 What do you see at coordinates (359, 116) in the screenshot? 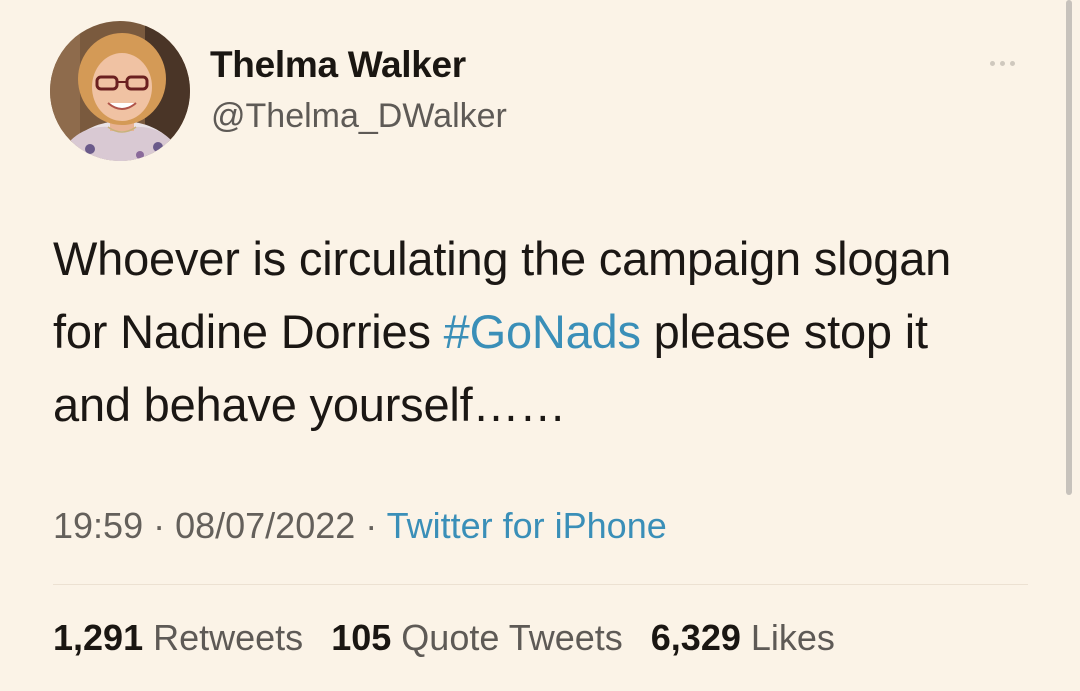
I see `user-handle: @Thelma_DWalker` at bounding box center [359, 116].